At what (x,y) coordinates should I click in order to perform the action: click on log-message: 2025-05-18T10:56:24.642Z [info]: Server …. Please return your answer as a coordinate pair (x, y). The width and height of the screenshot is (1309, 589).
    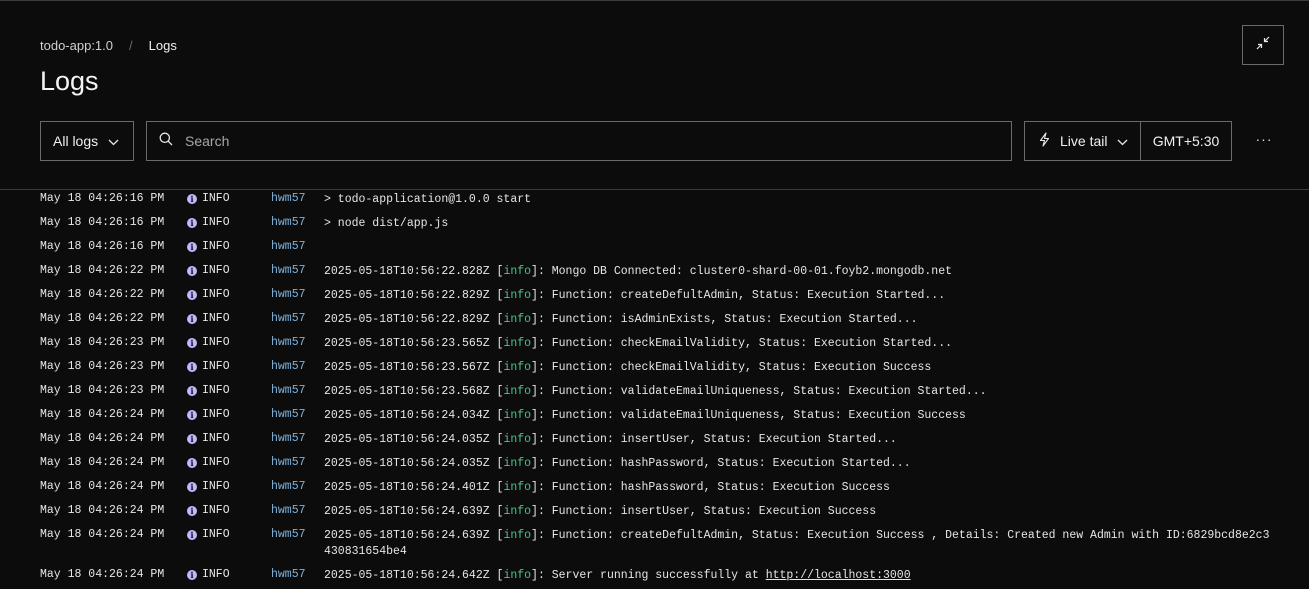
    Looking at the image, I should click on (799, 576).